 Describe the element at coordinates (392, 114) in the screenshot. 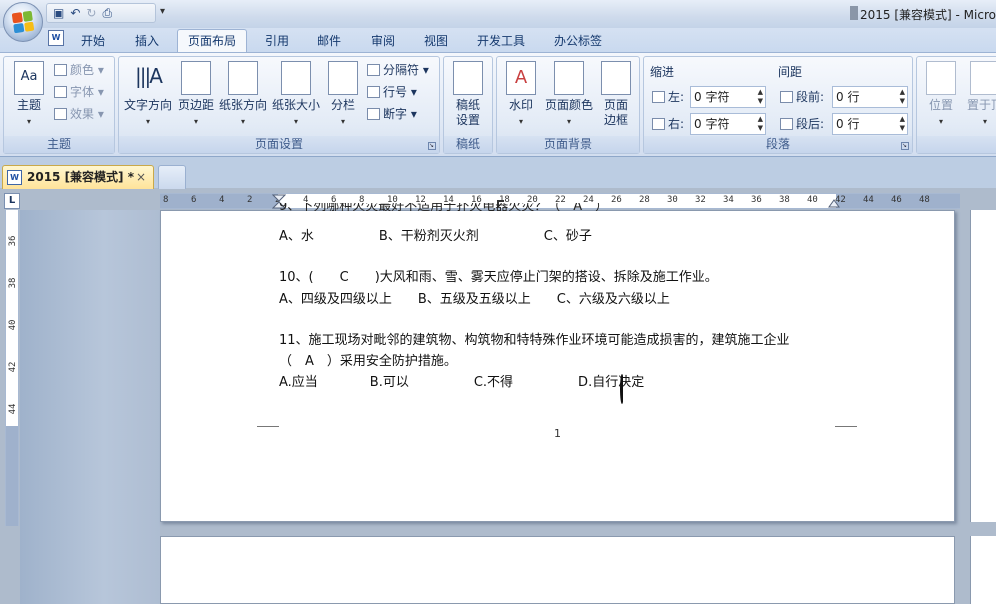

I see `hyphenation-button: 断字 ▾` at that location.